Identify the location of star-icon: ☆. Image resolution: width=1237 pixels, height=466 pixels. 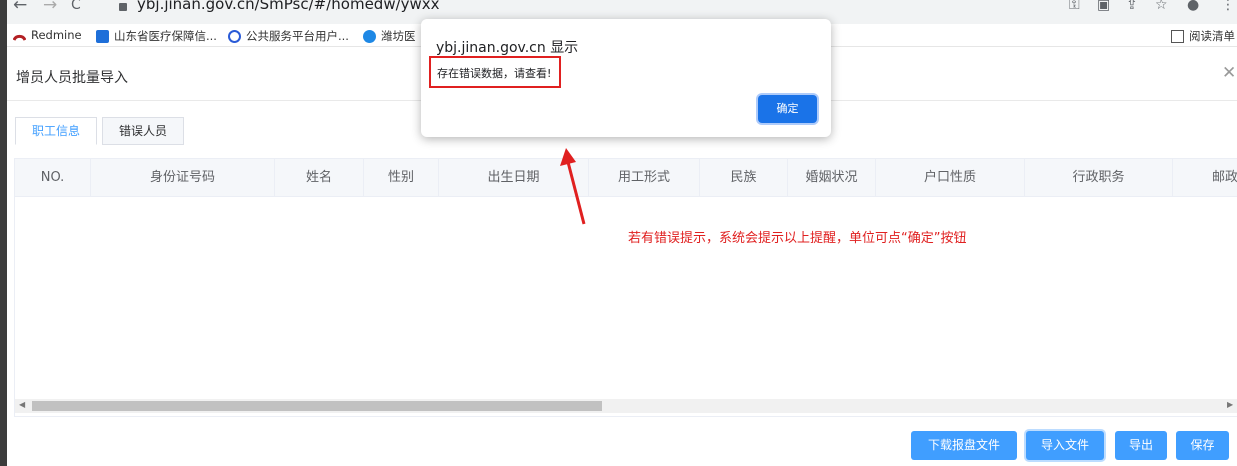
(1161, 6).